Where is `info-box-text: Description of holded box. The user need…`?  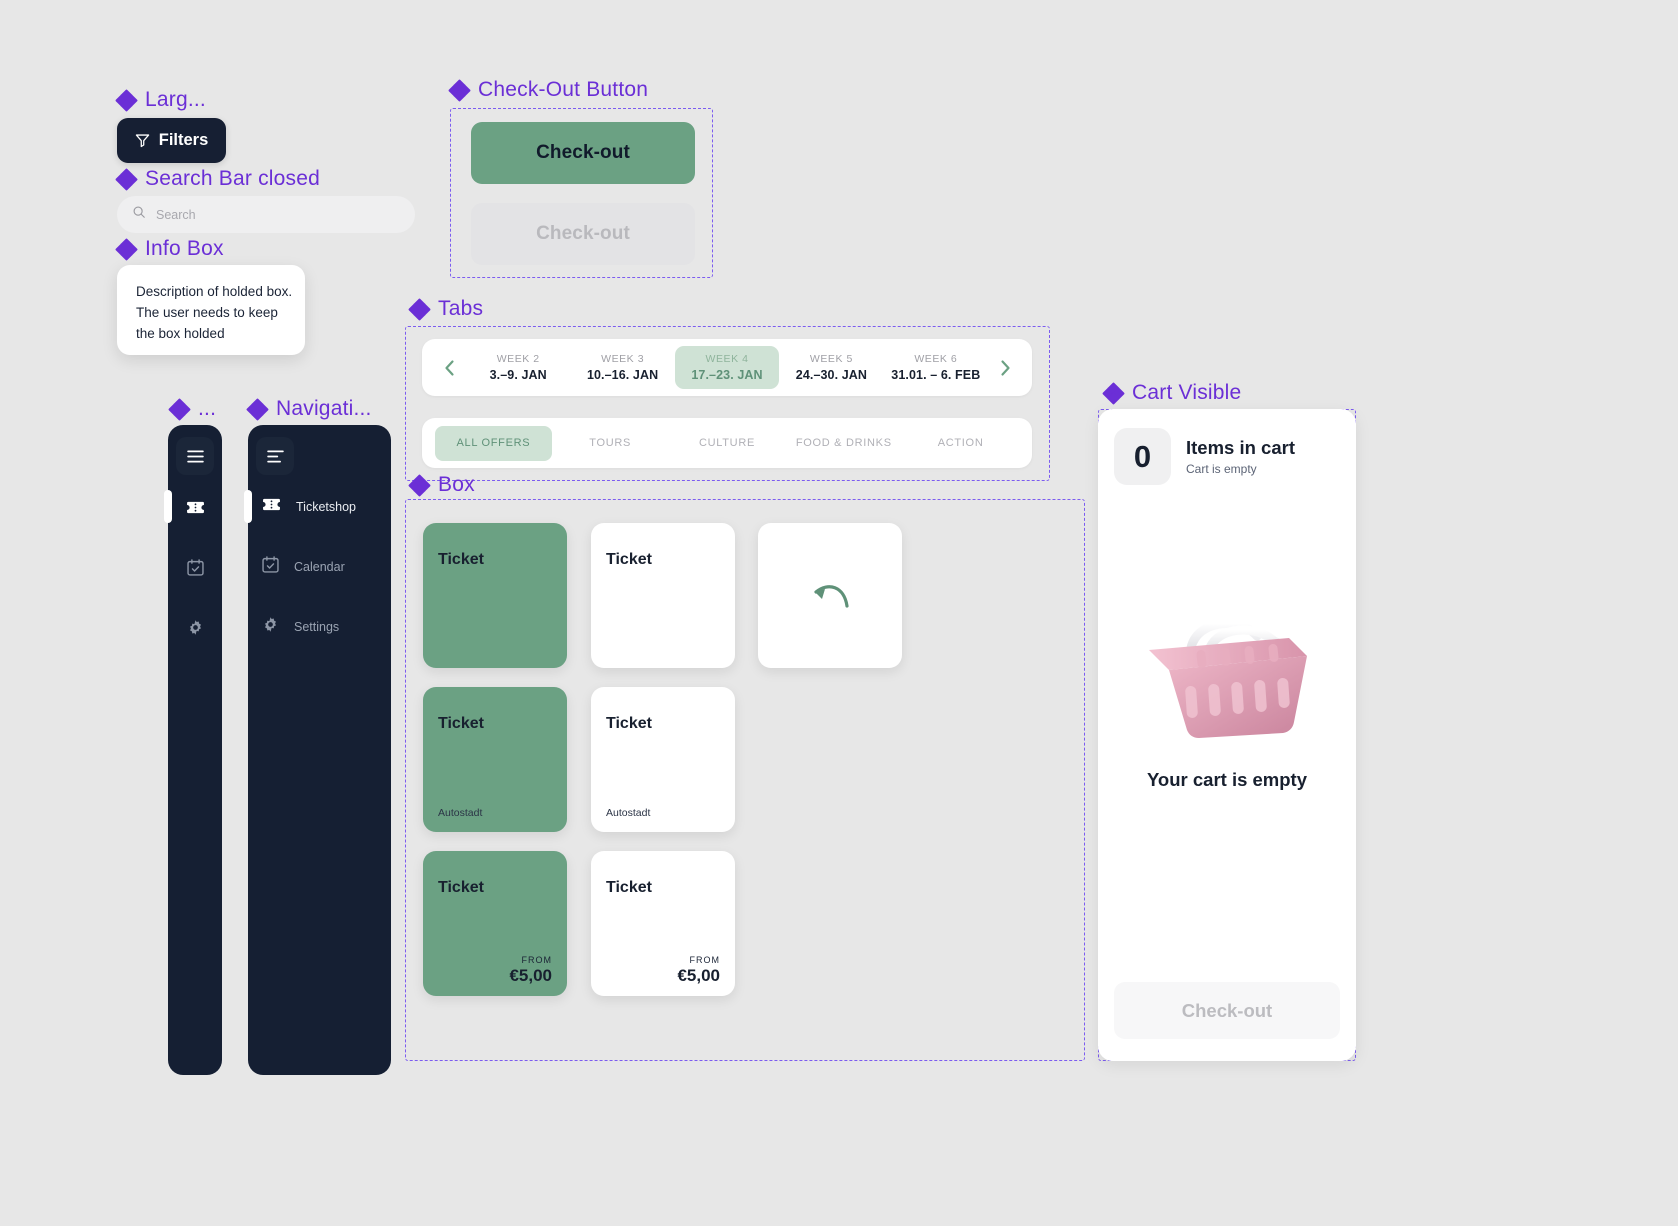
info-box-text: Description of holded box. The user need… is located at coordinates (214, 312).